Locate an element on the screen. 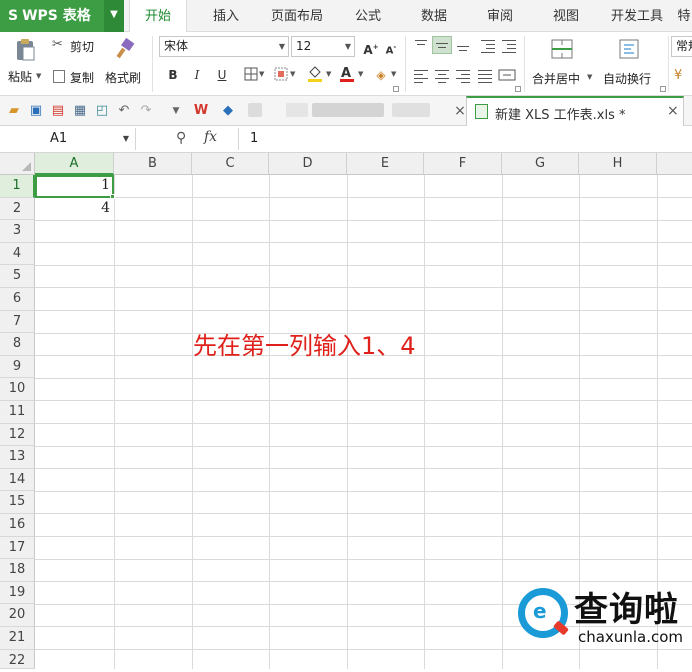 This screenshot has width=692, height=672. font-name-select: 宋体 ▼ is located at coordinates (224, 46).